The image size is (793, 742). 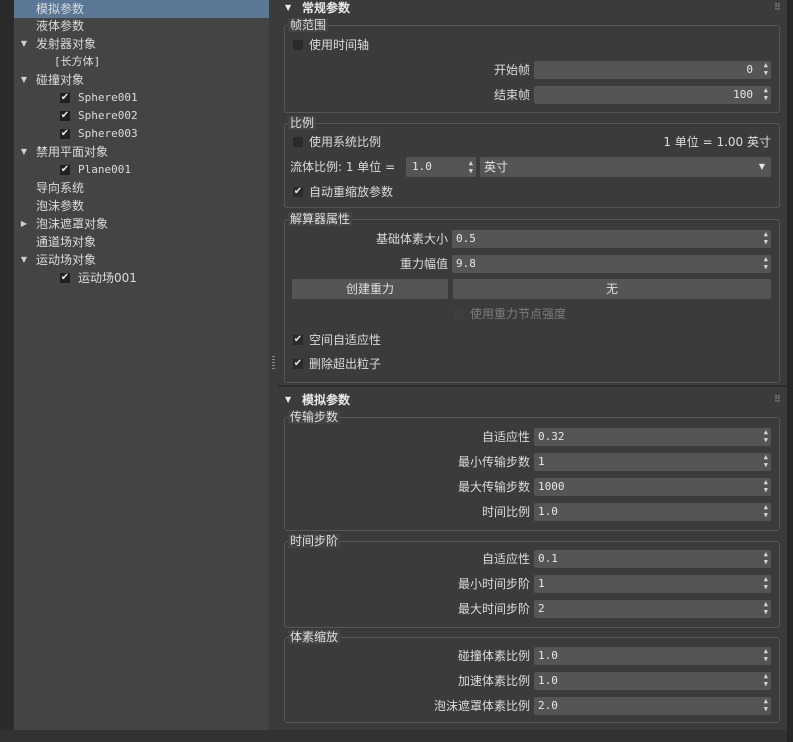 I want to click on gravity-magnitude-spinner: 9.8 ▲ ▼, so click(x=611, y=264).